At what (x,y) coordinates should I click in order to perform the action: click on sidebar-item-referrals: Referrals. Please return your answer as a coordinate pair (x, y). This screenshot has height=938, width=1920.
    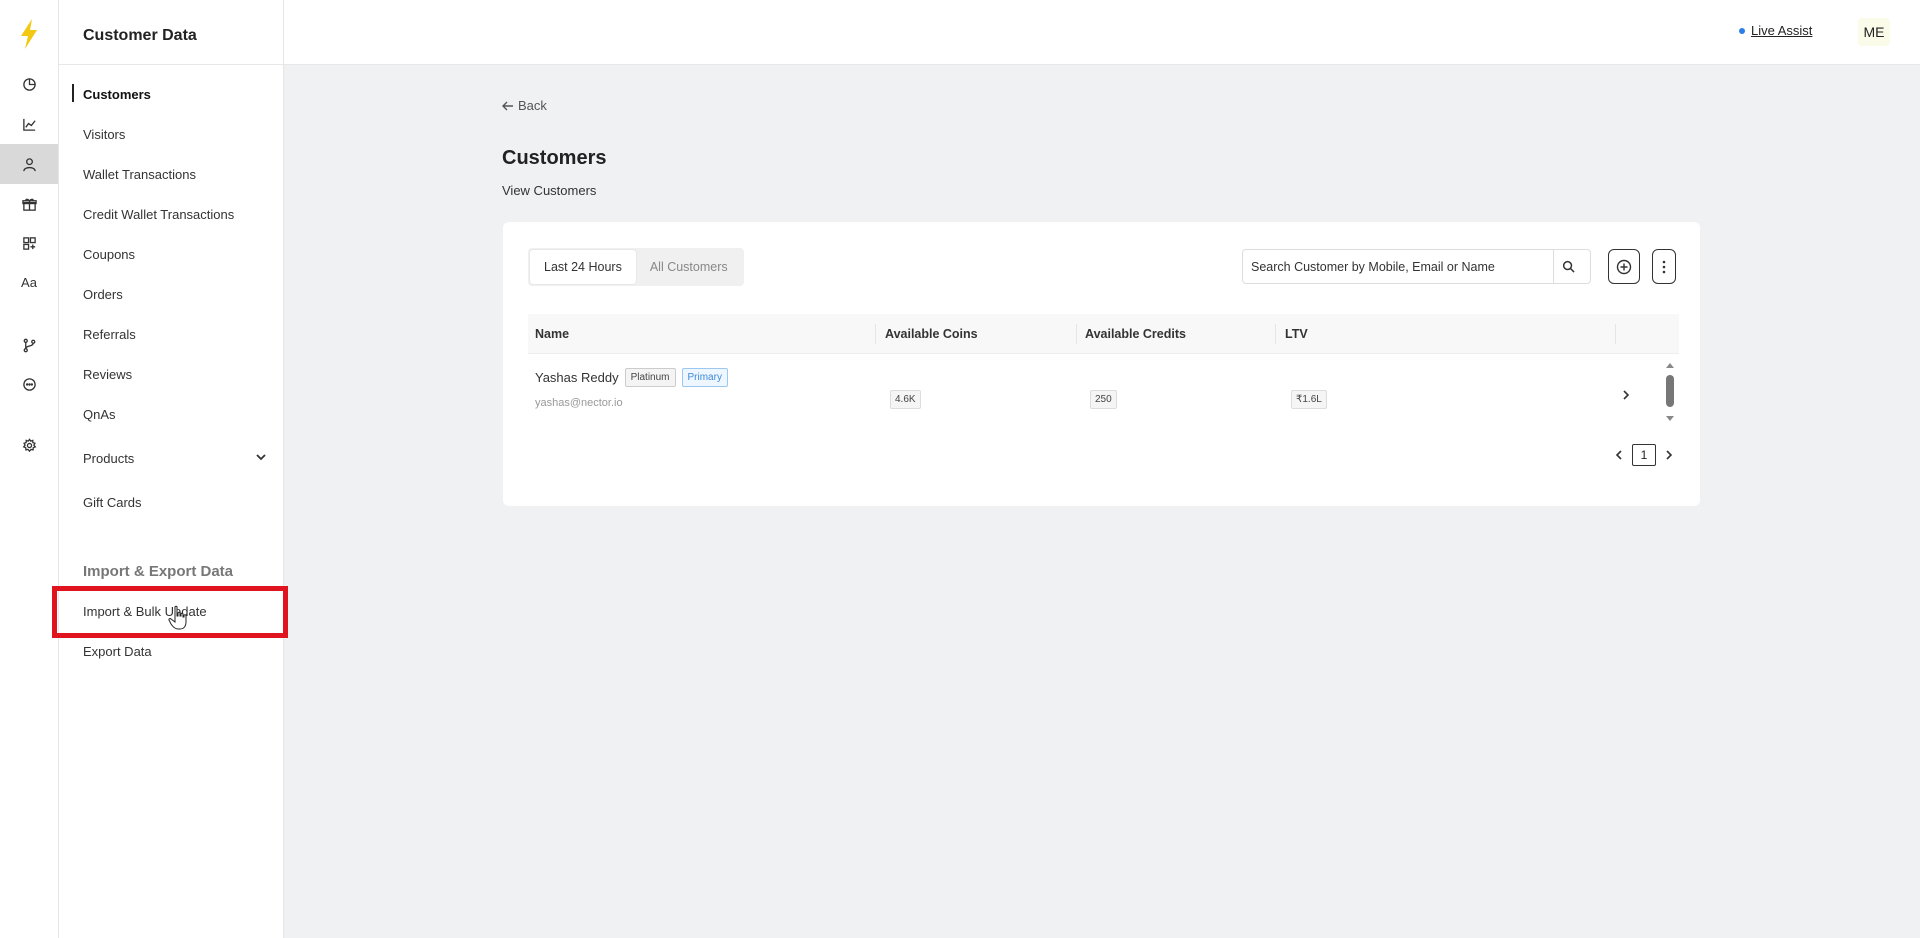
    Looking at the image, I should click on (109, 334).